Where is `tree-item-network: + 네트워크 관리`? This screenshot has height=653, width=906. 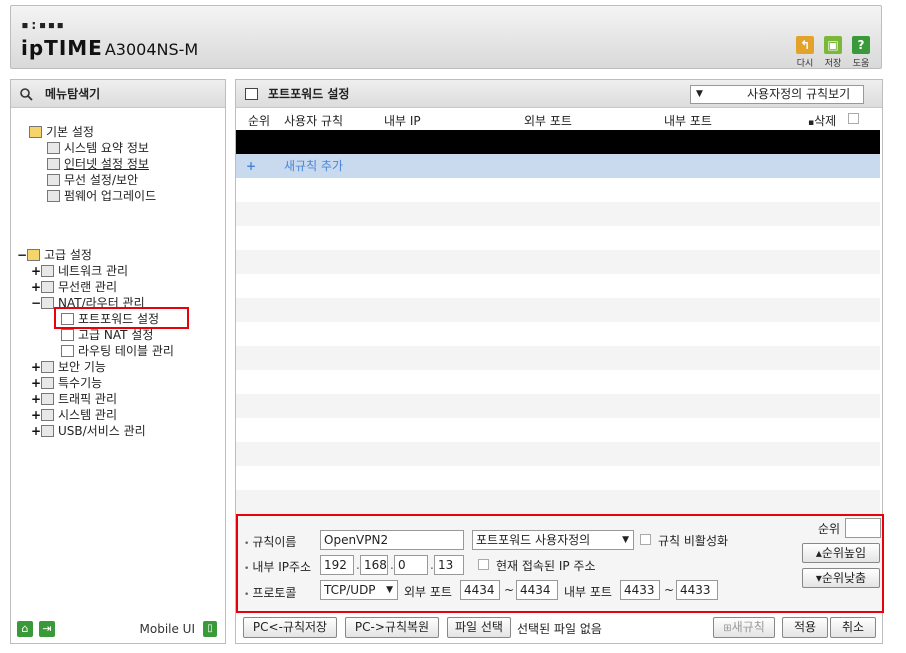 tree-item-network: + 네트워크 관리 is located at coordinates (79, 271).